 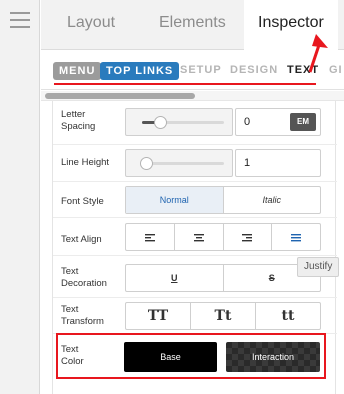 I want to click on letter-spacing-input: 0 EM, so click(x=278, y=122).